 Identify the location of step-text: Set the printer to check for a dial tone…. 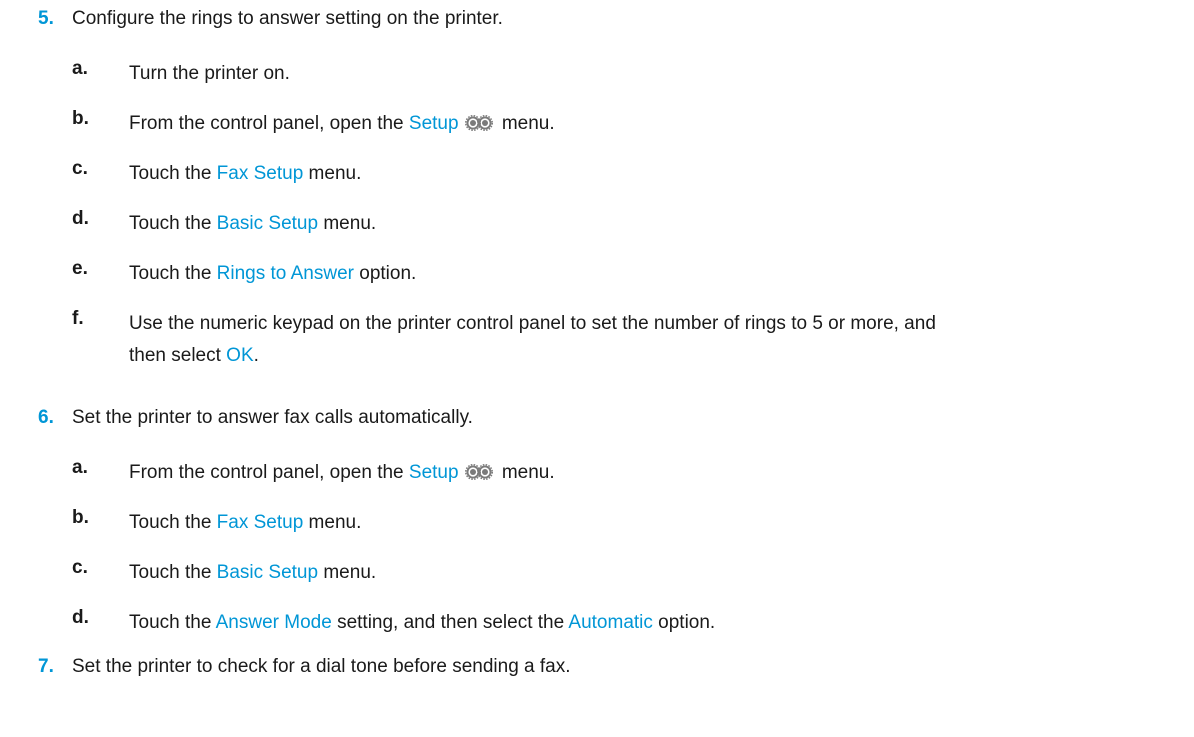
(321, 666).